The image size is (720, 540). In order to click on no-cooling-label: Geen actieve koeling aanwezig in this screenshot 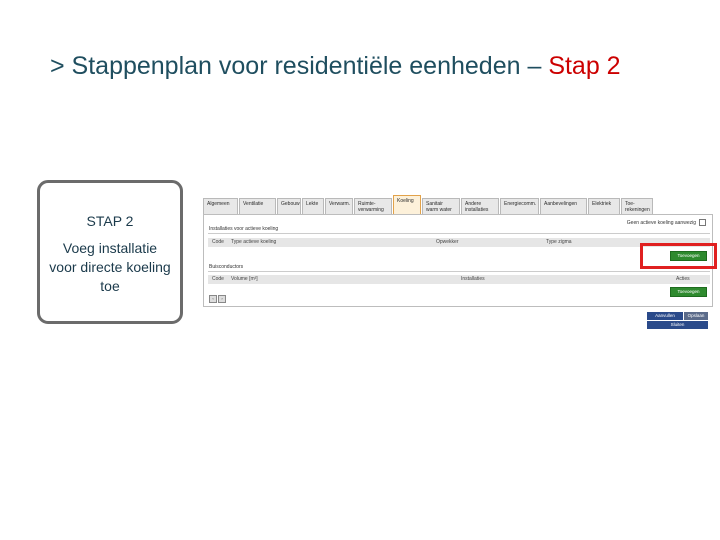, I will do `click(661, 222)`.